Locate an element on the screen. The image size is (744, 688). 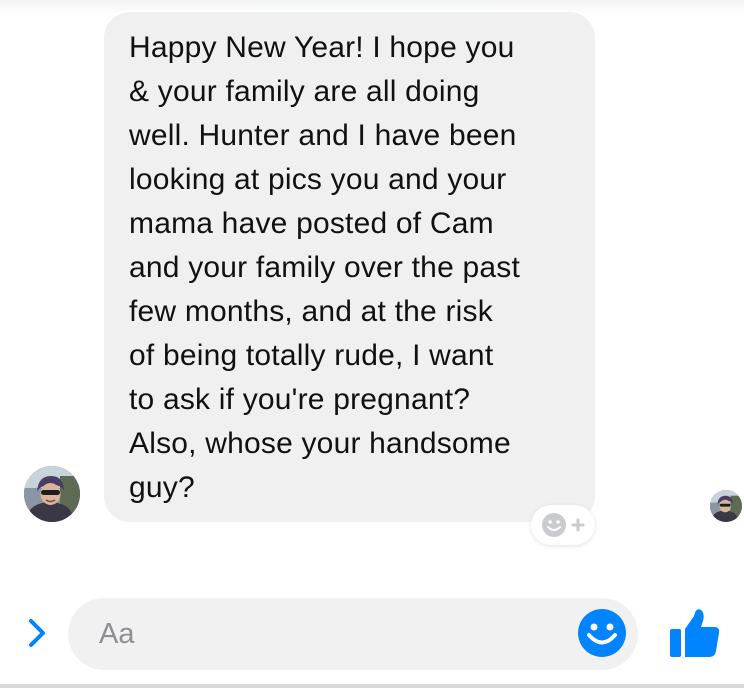
sender-avatar is located at coordinates (52, 494).